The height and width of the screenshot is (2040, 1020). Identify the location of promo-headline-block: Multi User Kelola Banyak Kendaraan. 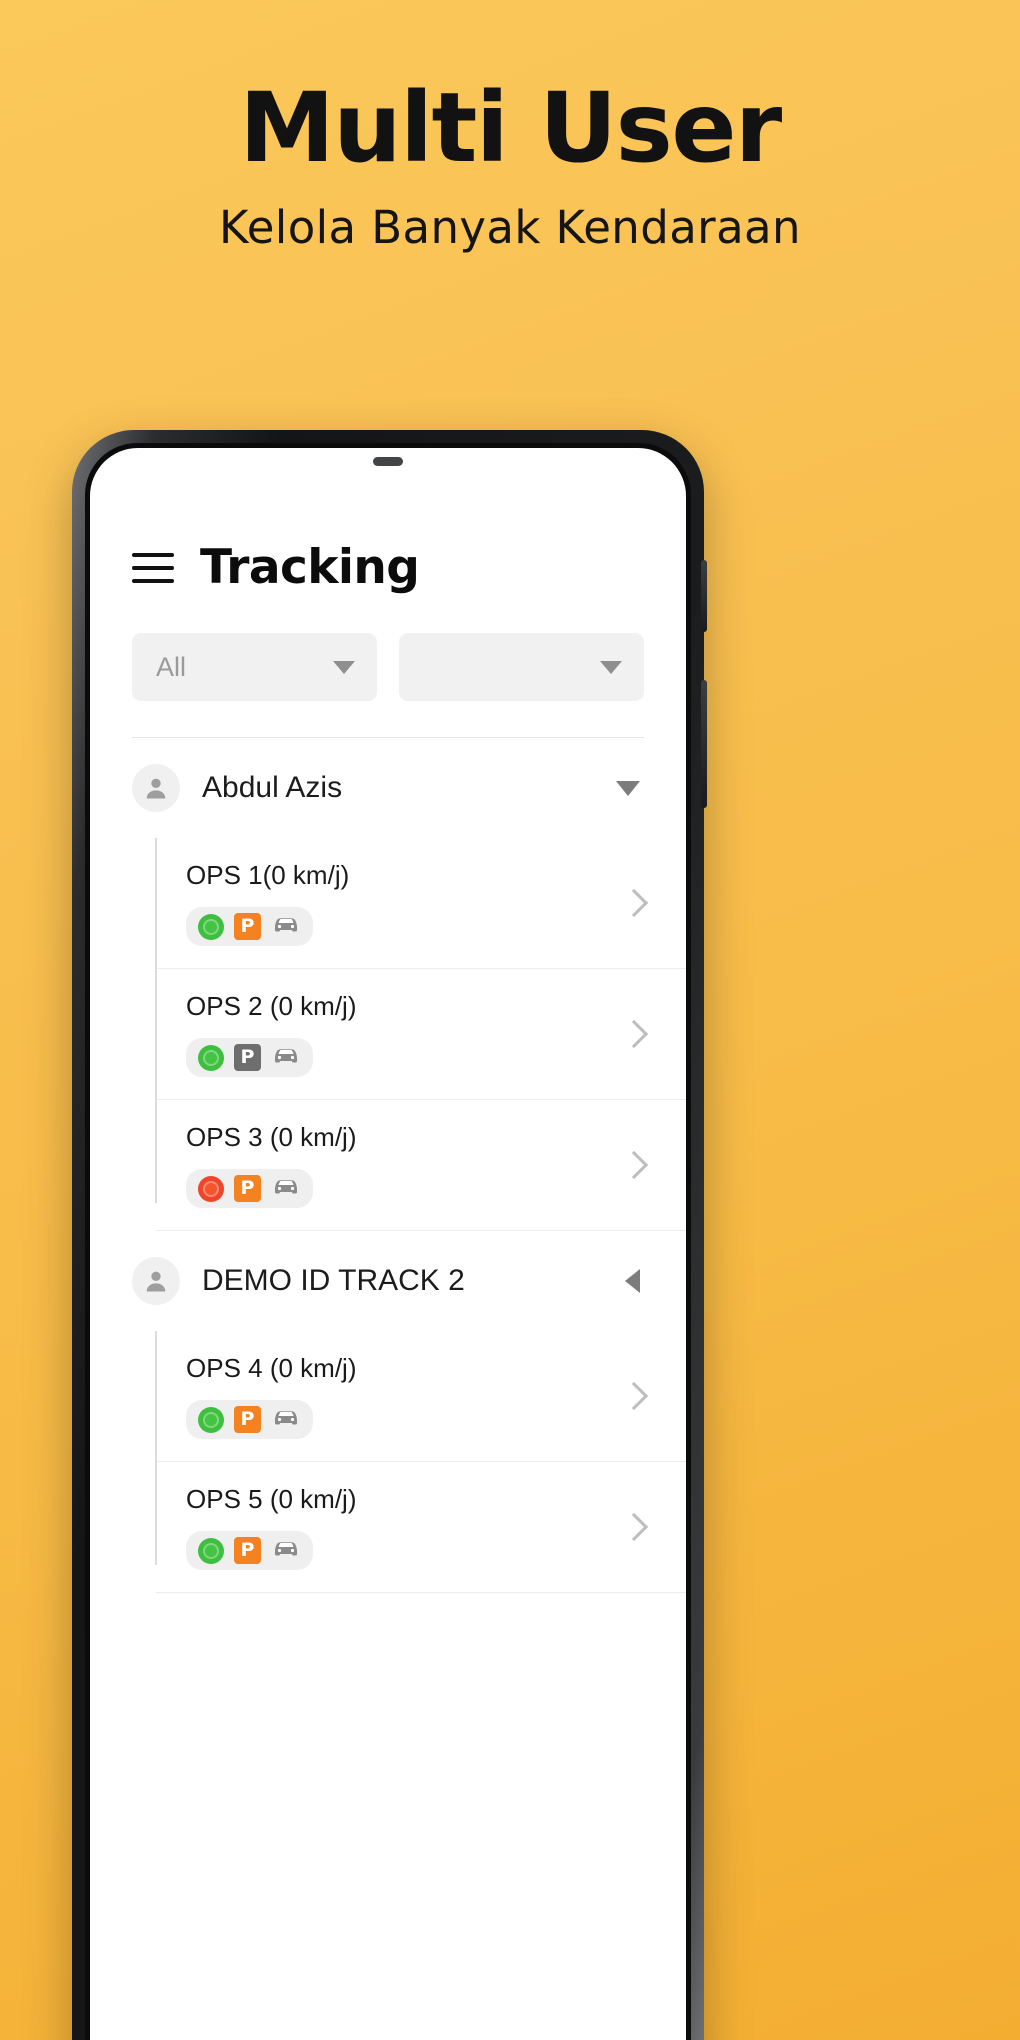
(510, 127).